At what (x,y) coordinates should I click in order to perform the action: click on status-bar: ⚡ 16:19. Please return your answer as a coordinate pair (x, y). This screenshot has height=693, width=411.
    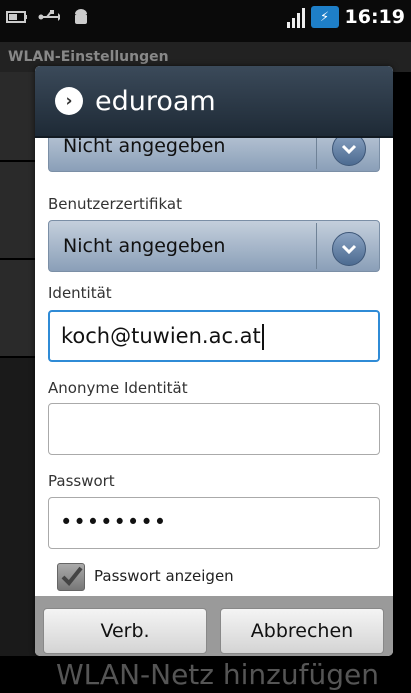
    Looking at the image, I should click on (205, 21).